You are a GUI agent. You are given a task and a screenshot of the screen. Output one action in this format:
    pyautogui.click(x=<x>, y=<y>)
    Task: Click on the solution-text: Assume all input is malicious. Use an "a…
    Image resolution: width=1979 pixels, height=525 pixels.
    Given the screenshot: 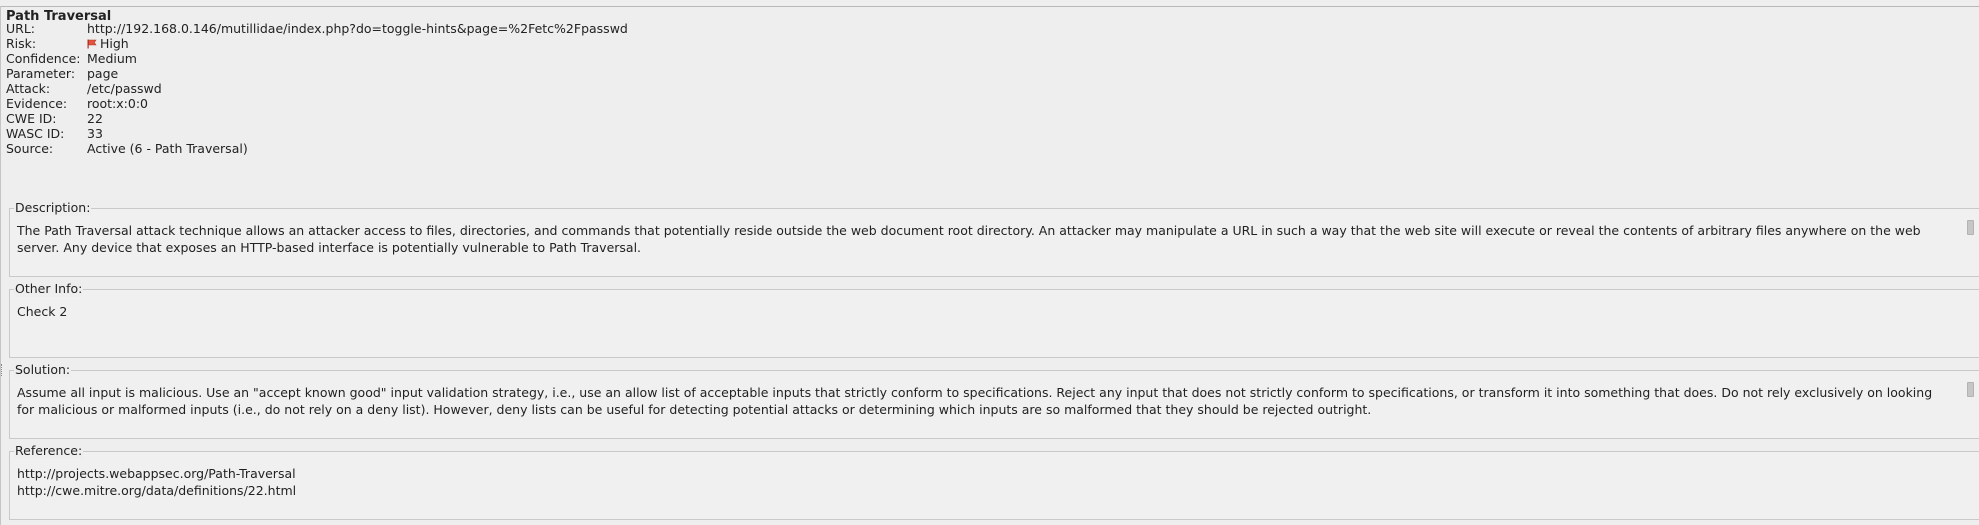 What is the action you would take?
    pyautogui.click(x=986, y=401)
    